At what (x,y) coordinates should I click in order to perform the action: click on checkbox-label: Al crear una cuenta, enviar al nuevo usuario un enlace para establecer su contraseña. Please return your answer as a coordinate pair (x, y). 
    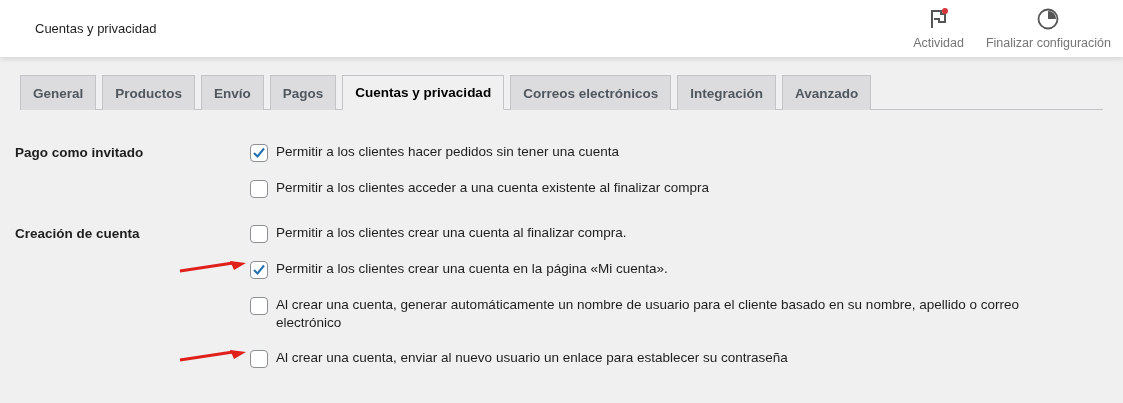
    Looking at the image, I should click on (532, 358).